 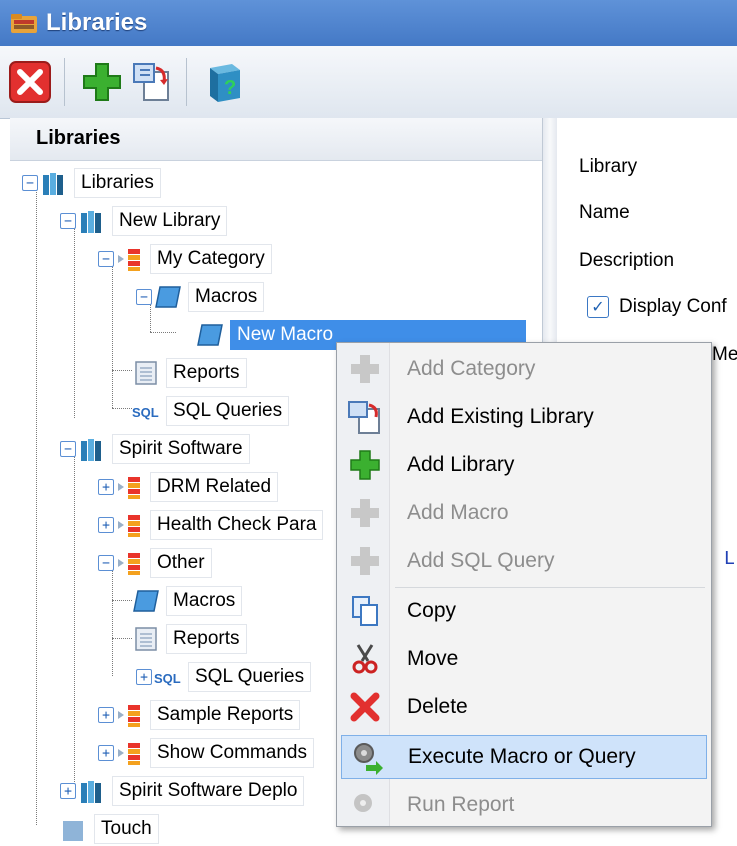 What do you see at coordinates (210, 335) in the screenshot?
I see `macro-scroll-icon` at bounding box center [210, 335].